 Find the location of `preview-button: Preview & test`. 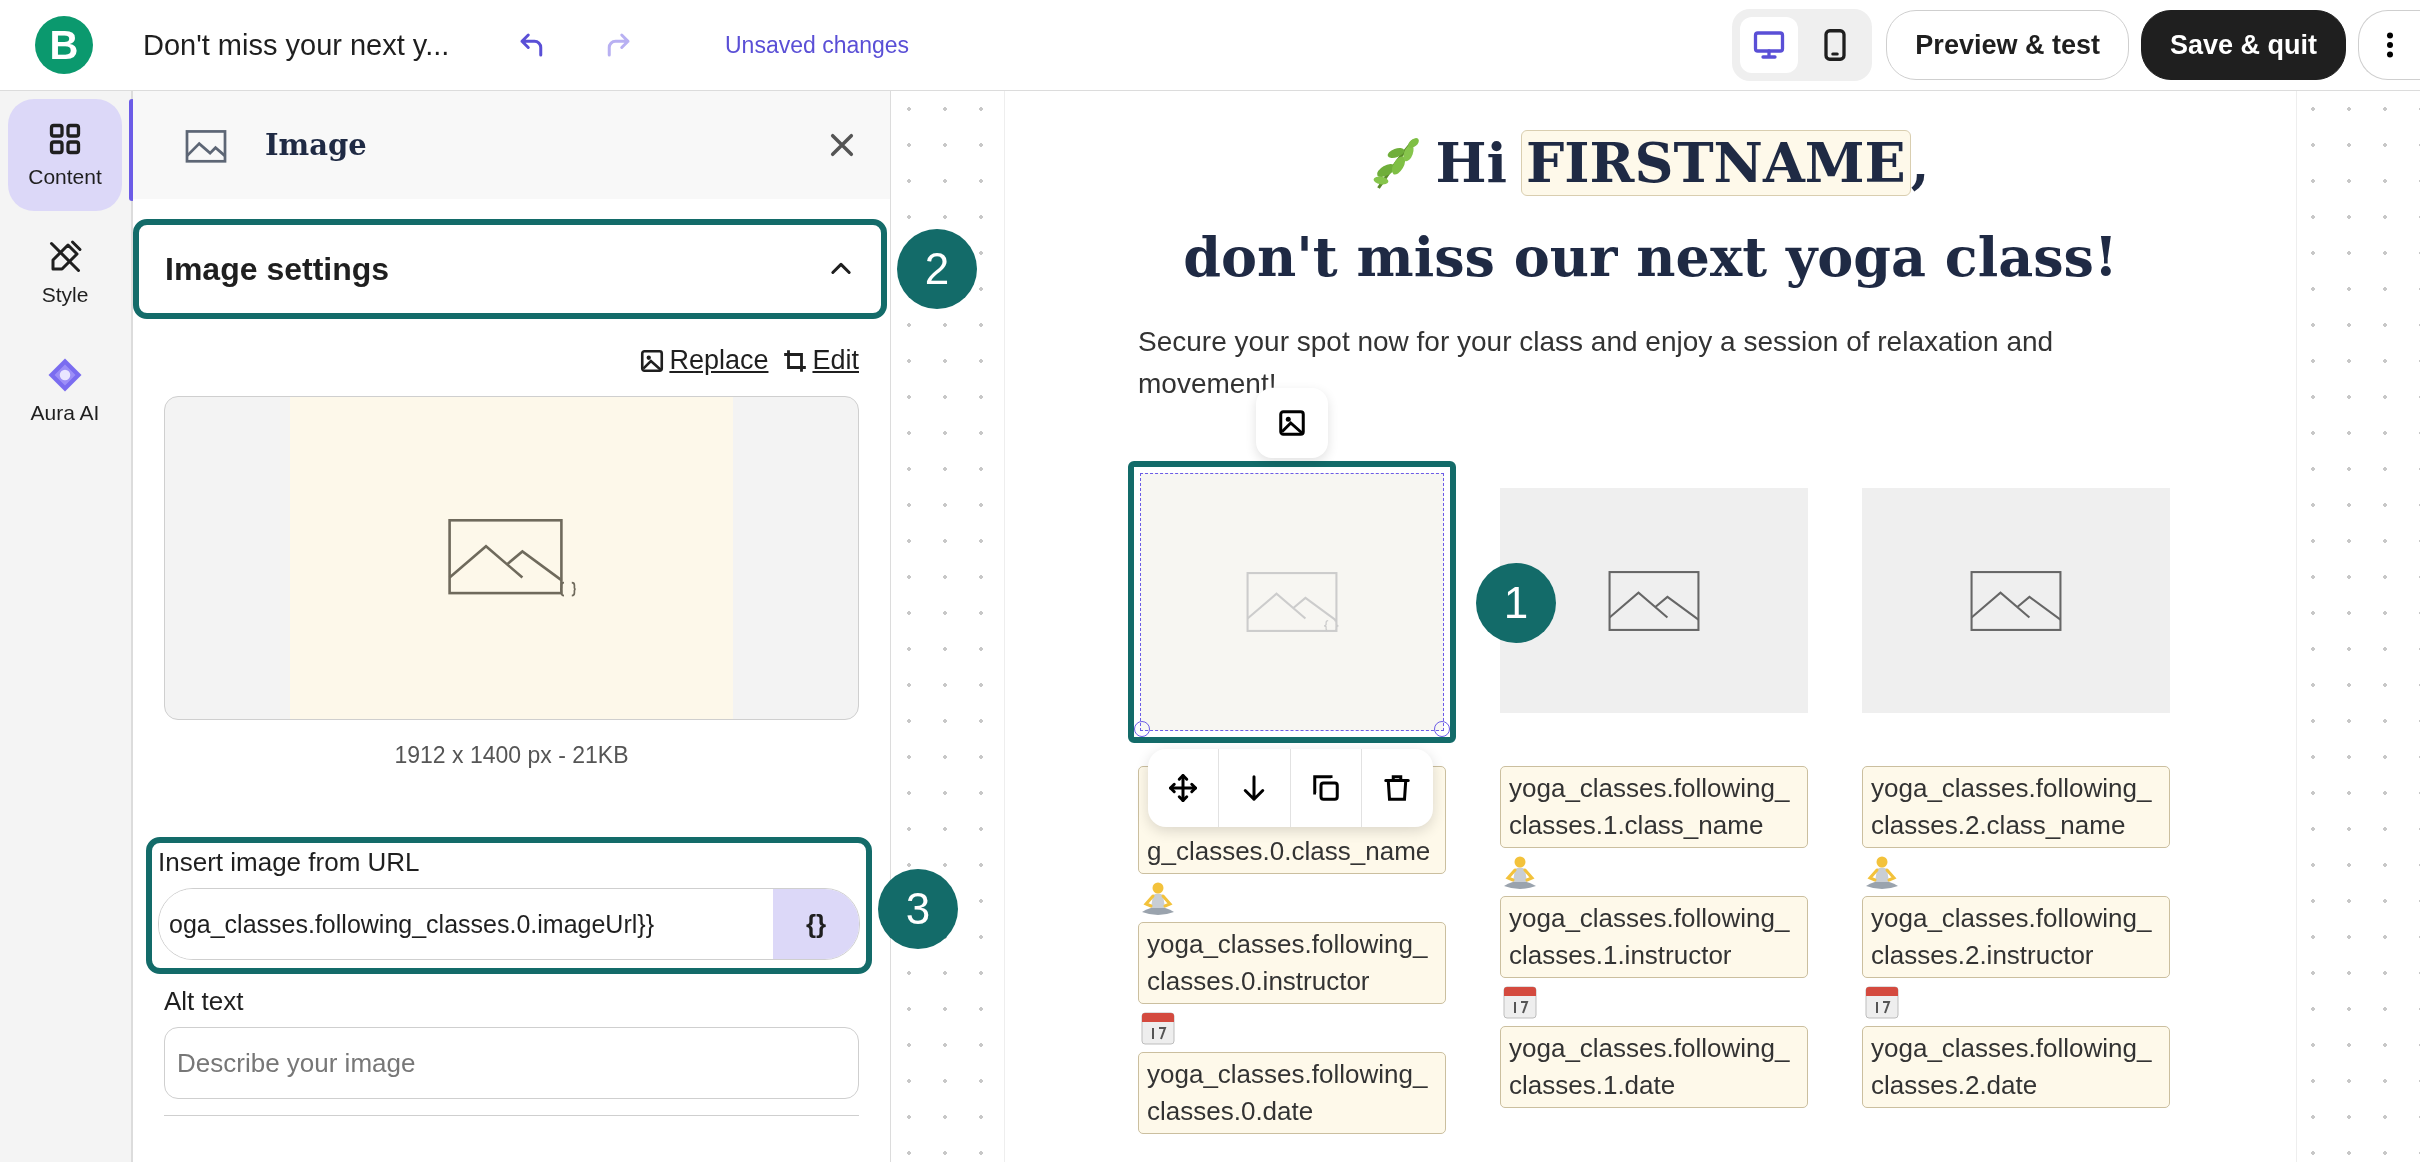

preview-button: Preview & test is located at coordinates (2007, 45).